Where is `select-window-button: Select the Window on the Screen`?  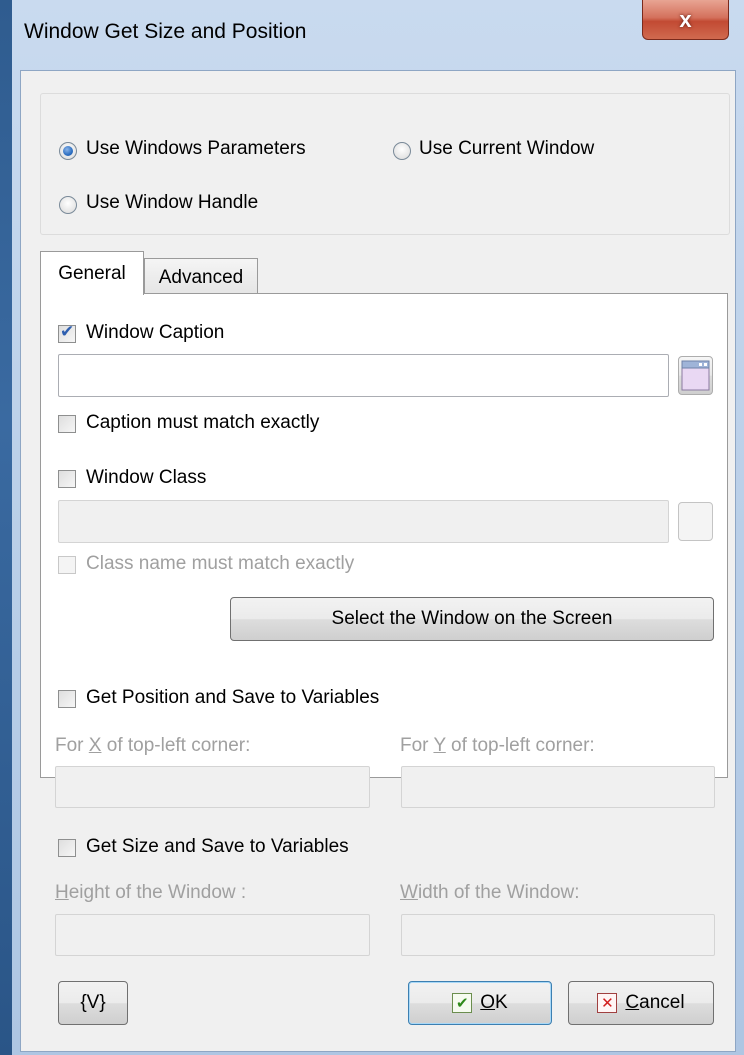
select-window-button: Select the Window on the Screen is located at coordinates (472, 619).